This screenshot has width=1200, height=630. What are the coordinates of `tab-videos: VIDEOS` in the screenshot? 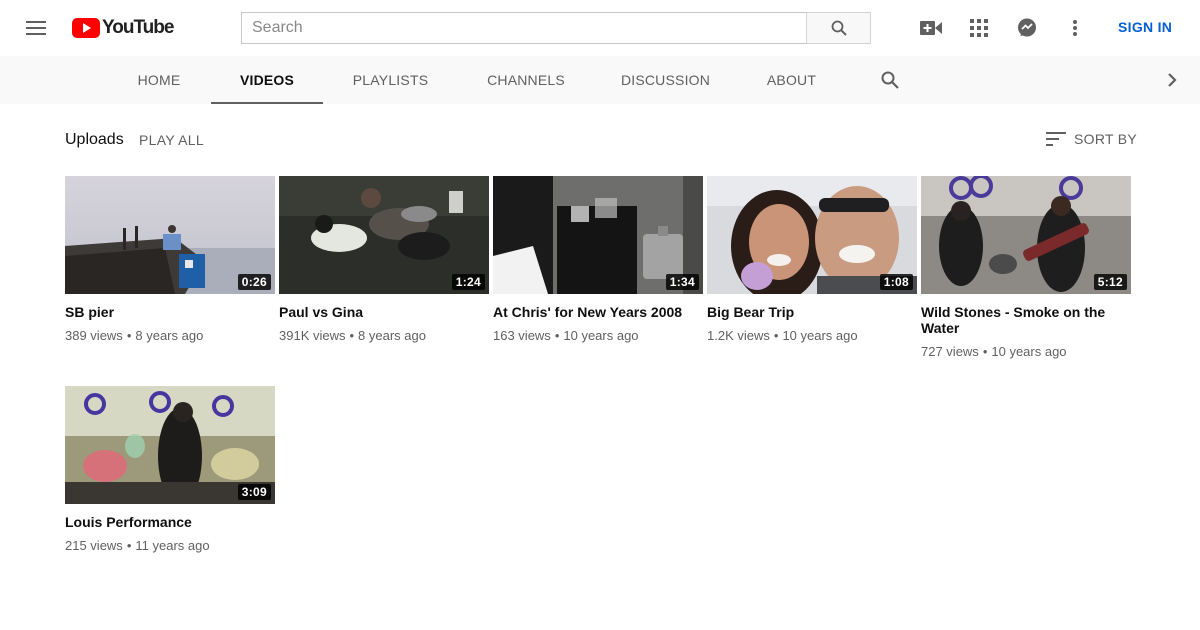 It's located at (267, 80).